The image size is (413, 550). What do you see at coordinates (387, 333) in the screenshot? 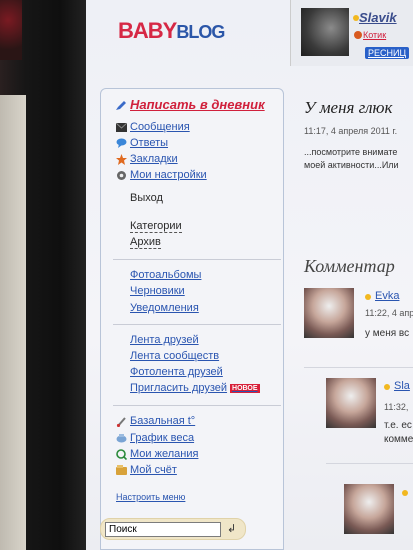
I see `comment-text: у меня вс` at bounding box center [387, 333].